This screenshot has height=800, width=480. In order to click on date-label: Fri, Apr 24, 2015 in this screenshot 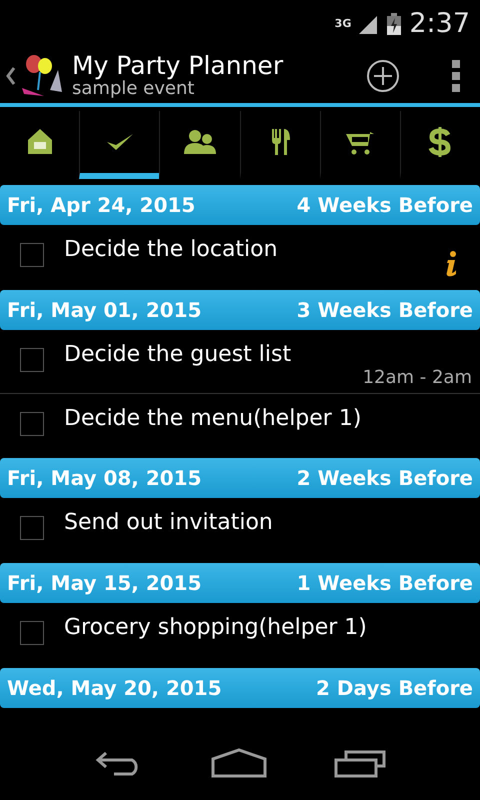, I will do `click(101, 205)`.